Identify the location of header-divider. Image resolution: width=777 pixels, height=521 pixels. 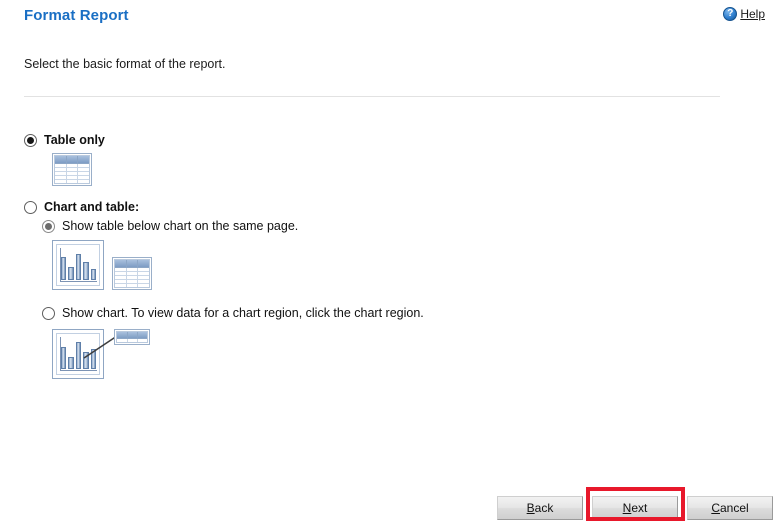
(372, 96).